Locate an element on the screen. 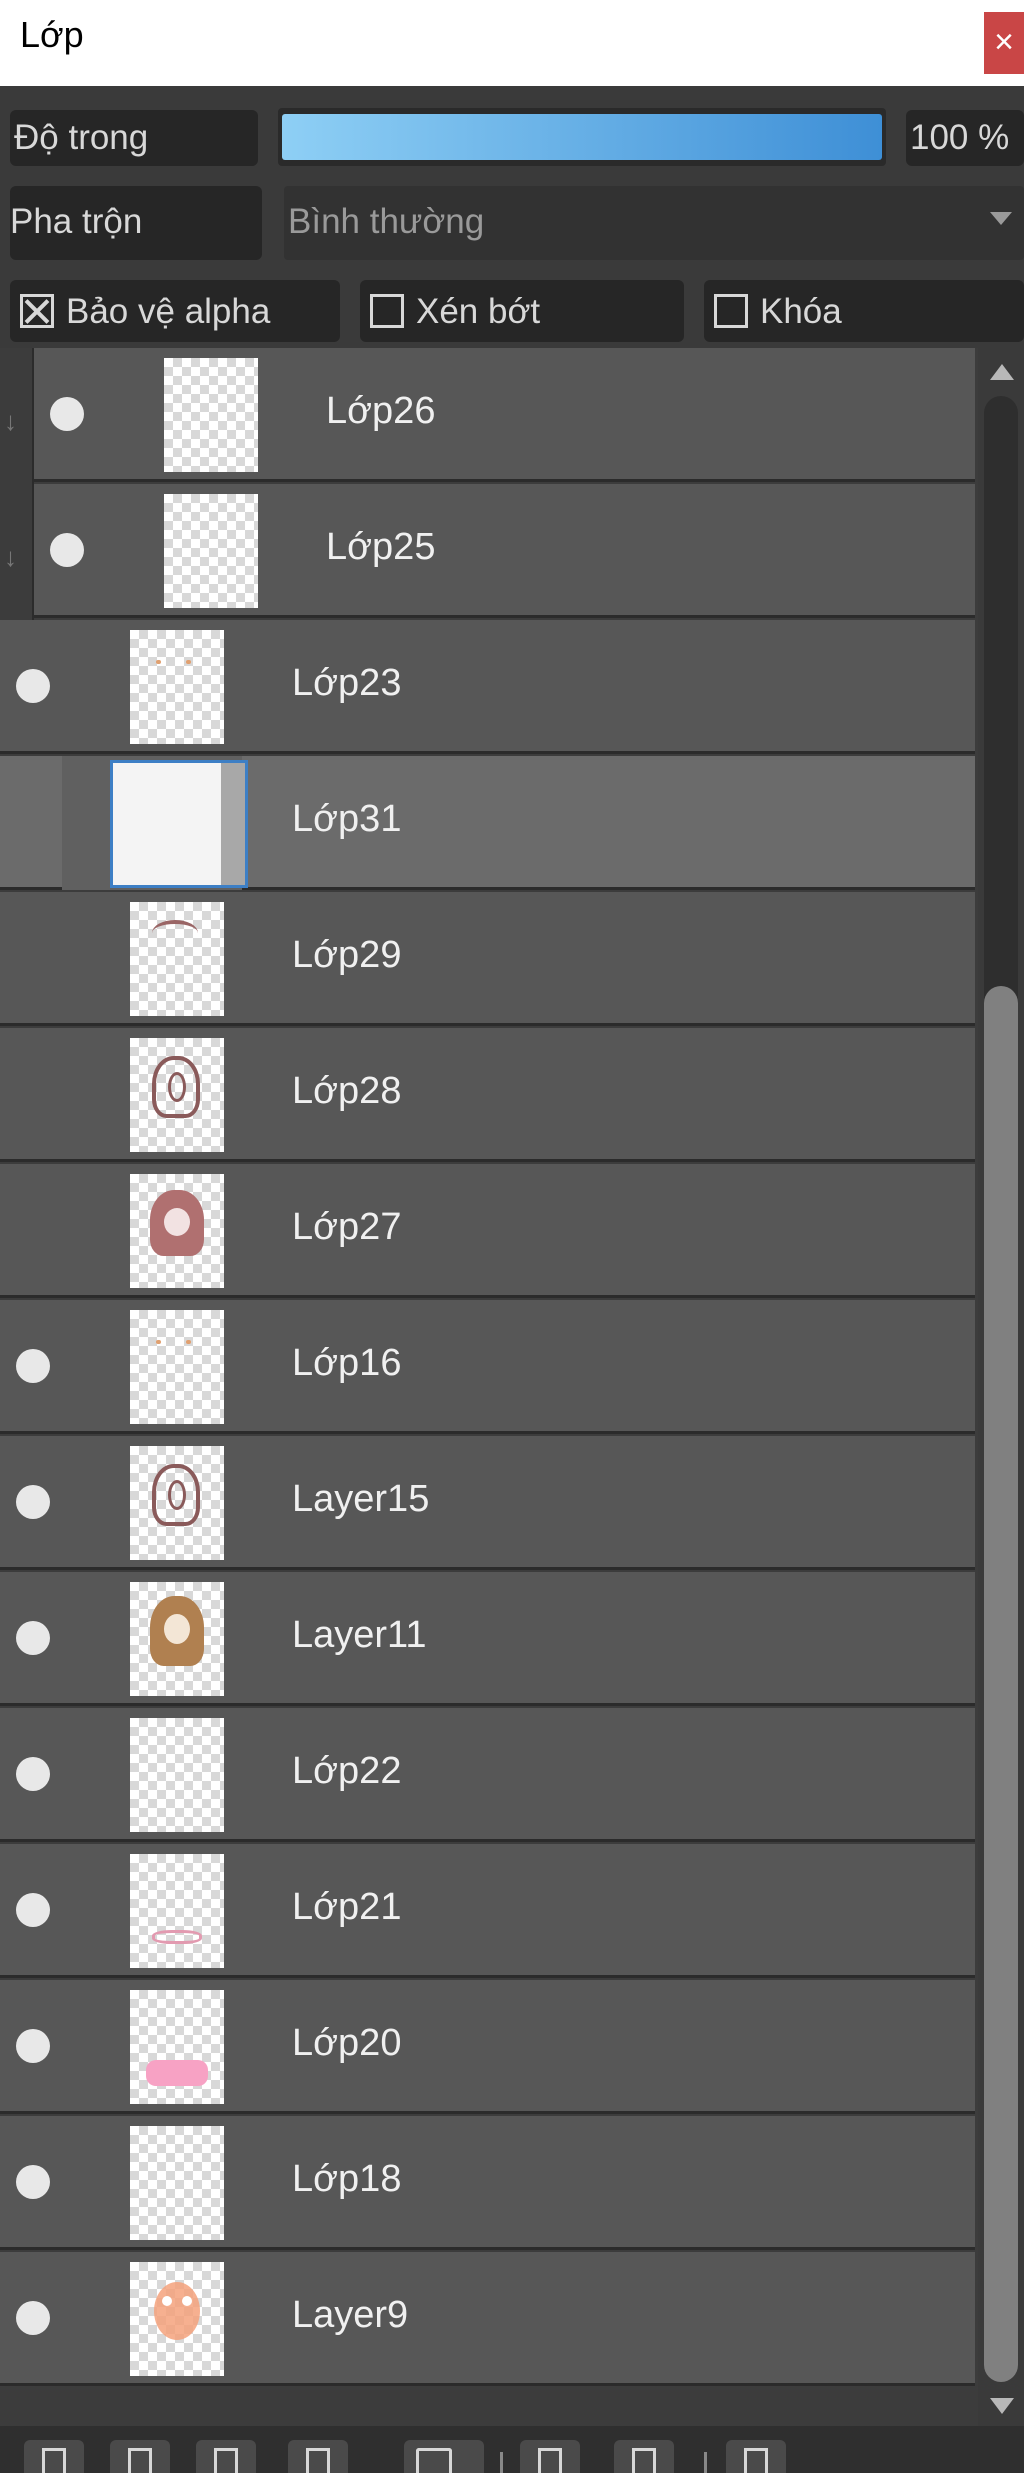 This screenshot has width=1024, height=2473. blend-mode-select: Bình thường is located at coordinates (654, 223).